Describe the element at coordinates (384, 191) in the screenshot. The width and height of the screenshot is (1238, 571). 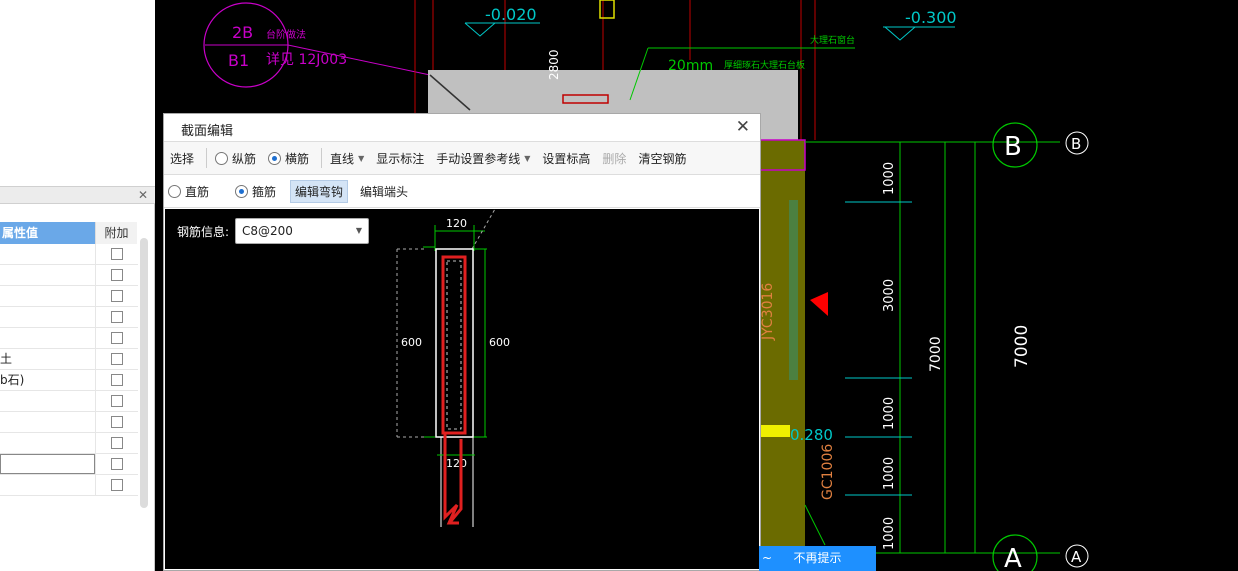
I see `edit-end-button: 编辑端头` at that location.